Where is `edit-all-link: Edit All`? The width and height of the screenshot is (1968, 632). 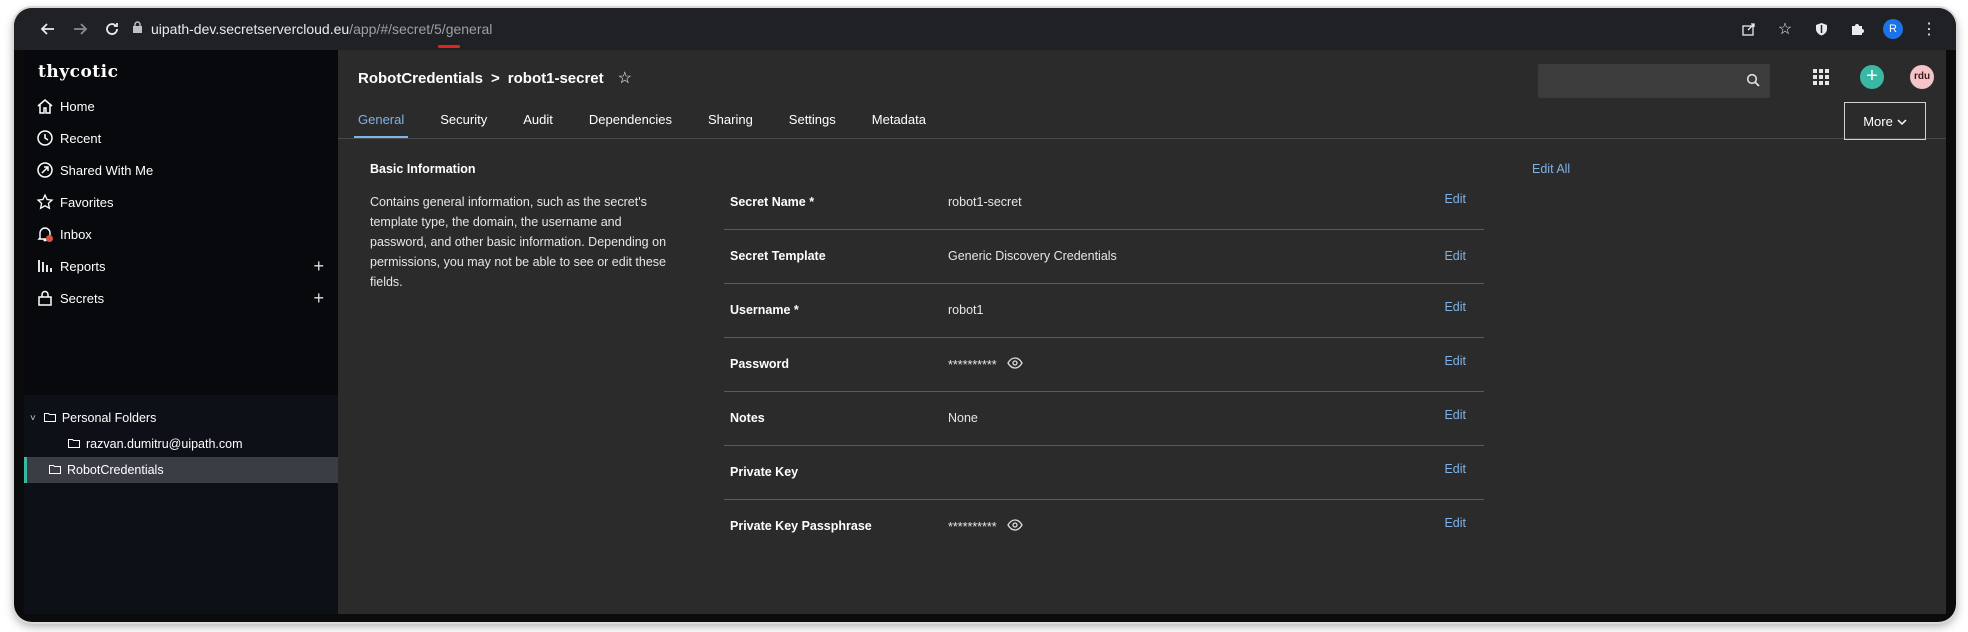
edit-all-link: Edit All is located at coordinates (1551, 169).